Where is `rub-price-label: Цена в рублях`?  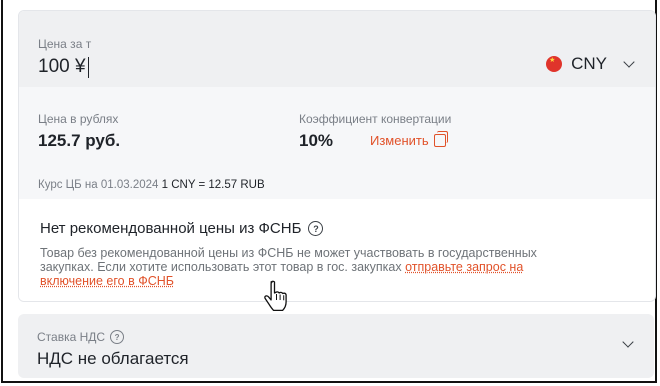
rub-price-label: Цена в рублях is located at coordinates (78, 119).